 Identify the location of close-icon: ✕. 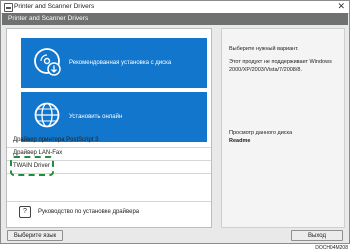
(341, 6).